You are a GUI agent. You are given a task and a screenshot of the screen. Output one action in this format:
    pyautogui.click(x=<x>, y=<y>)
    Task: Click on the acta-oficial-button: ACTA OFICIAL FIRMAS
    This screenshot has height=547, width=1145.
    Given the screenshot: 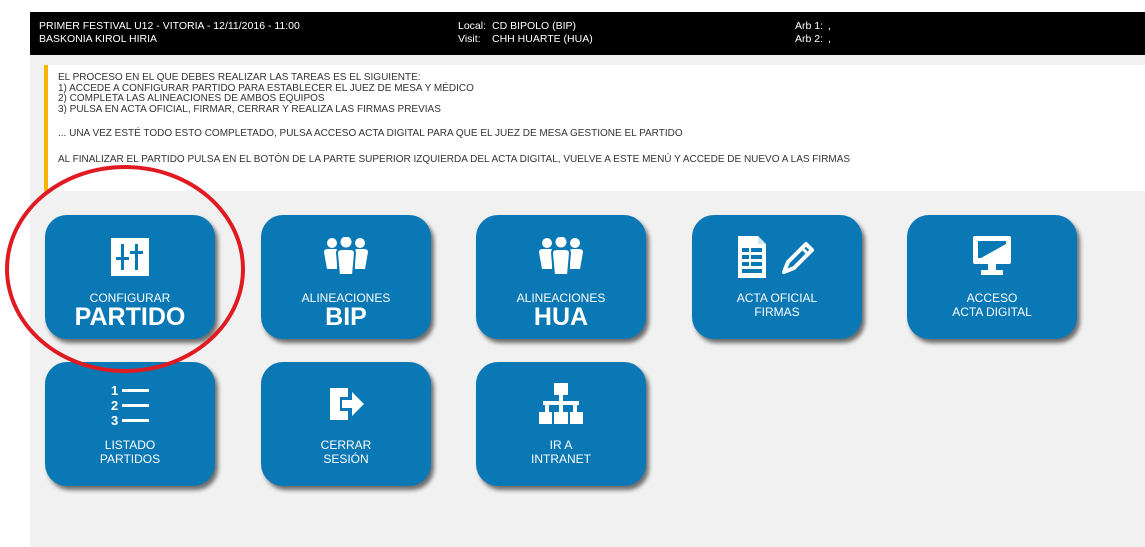 What is the action you would take?
    pyautogui.click(x=777, y=277)
    